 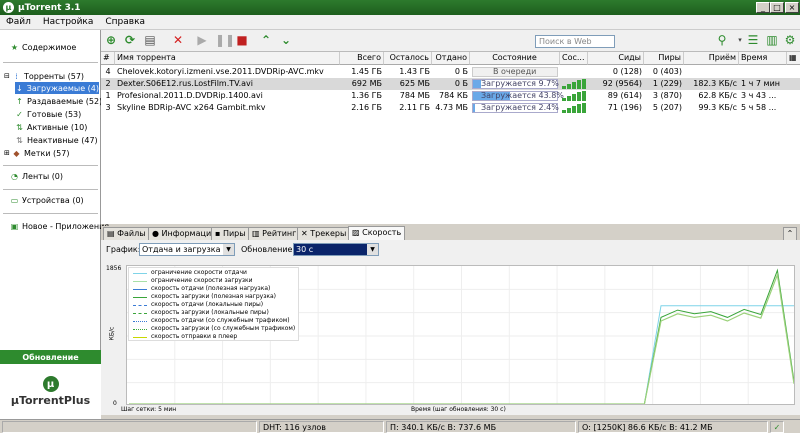 I want to click on collapse-icon: ⊟, so click(x=8, y=76).